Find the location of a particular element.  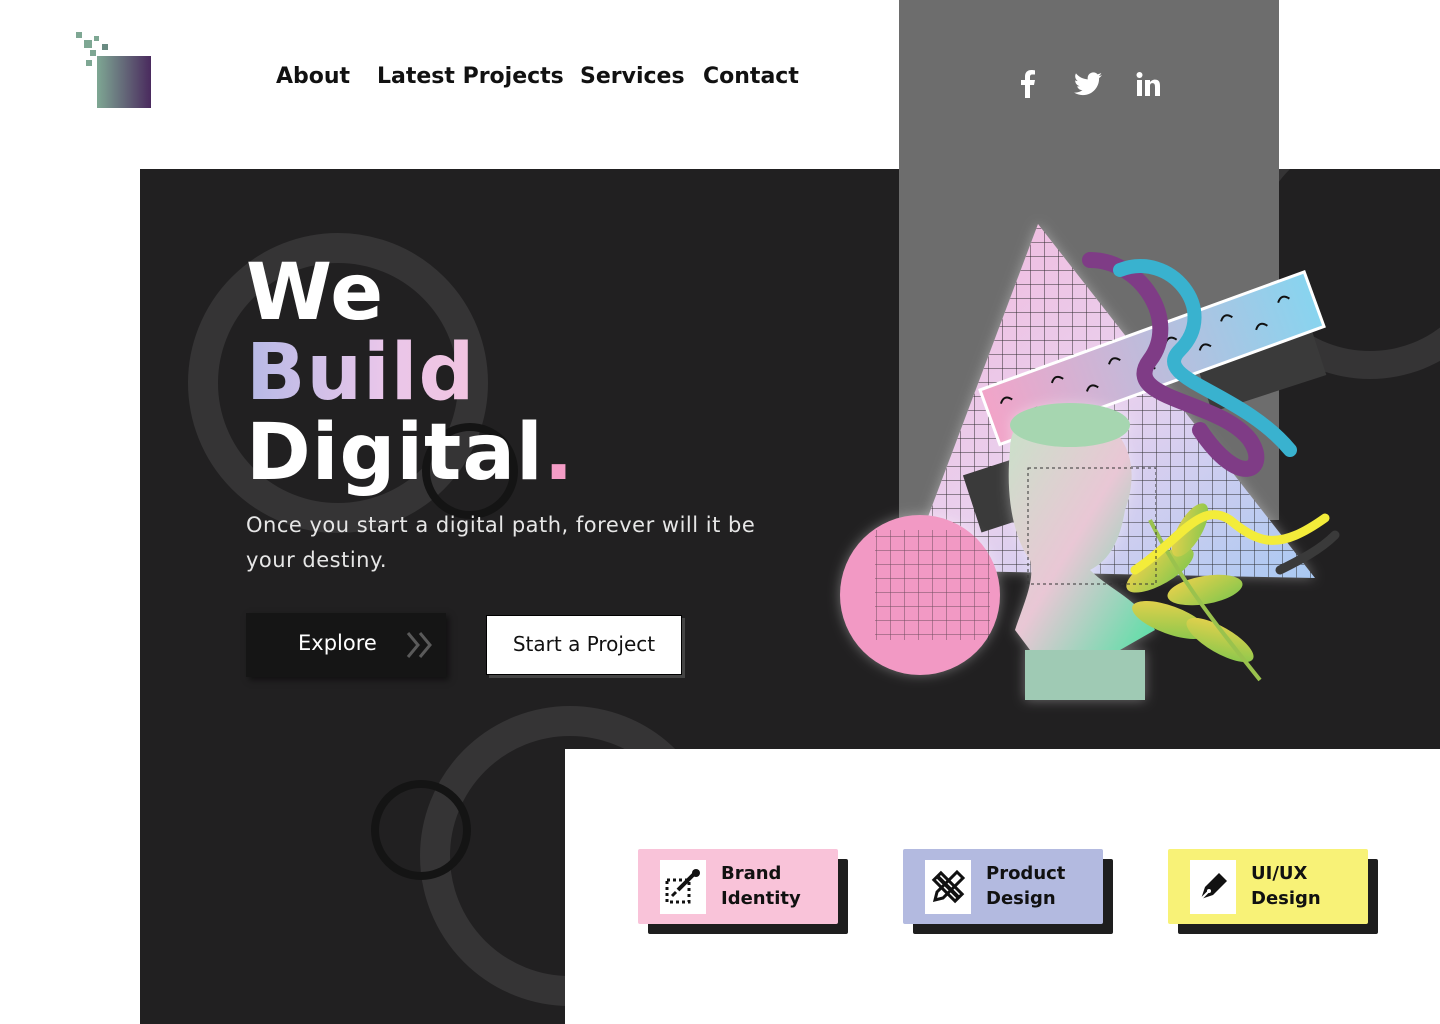

top-navigation: About Latest Projects Services Contact is located at coordinates (450, 70).